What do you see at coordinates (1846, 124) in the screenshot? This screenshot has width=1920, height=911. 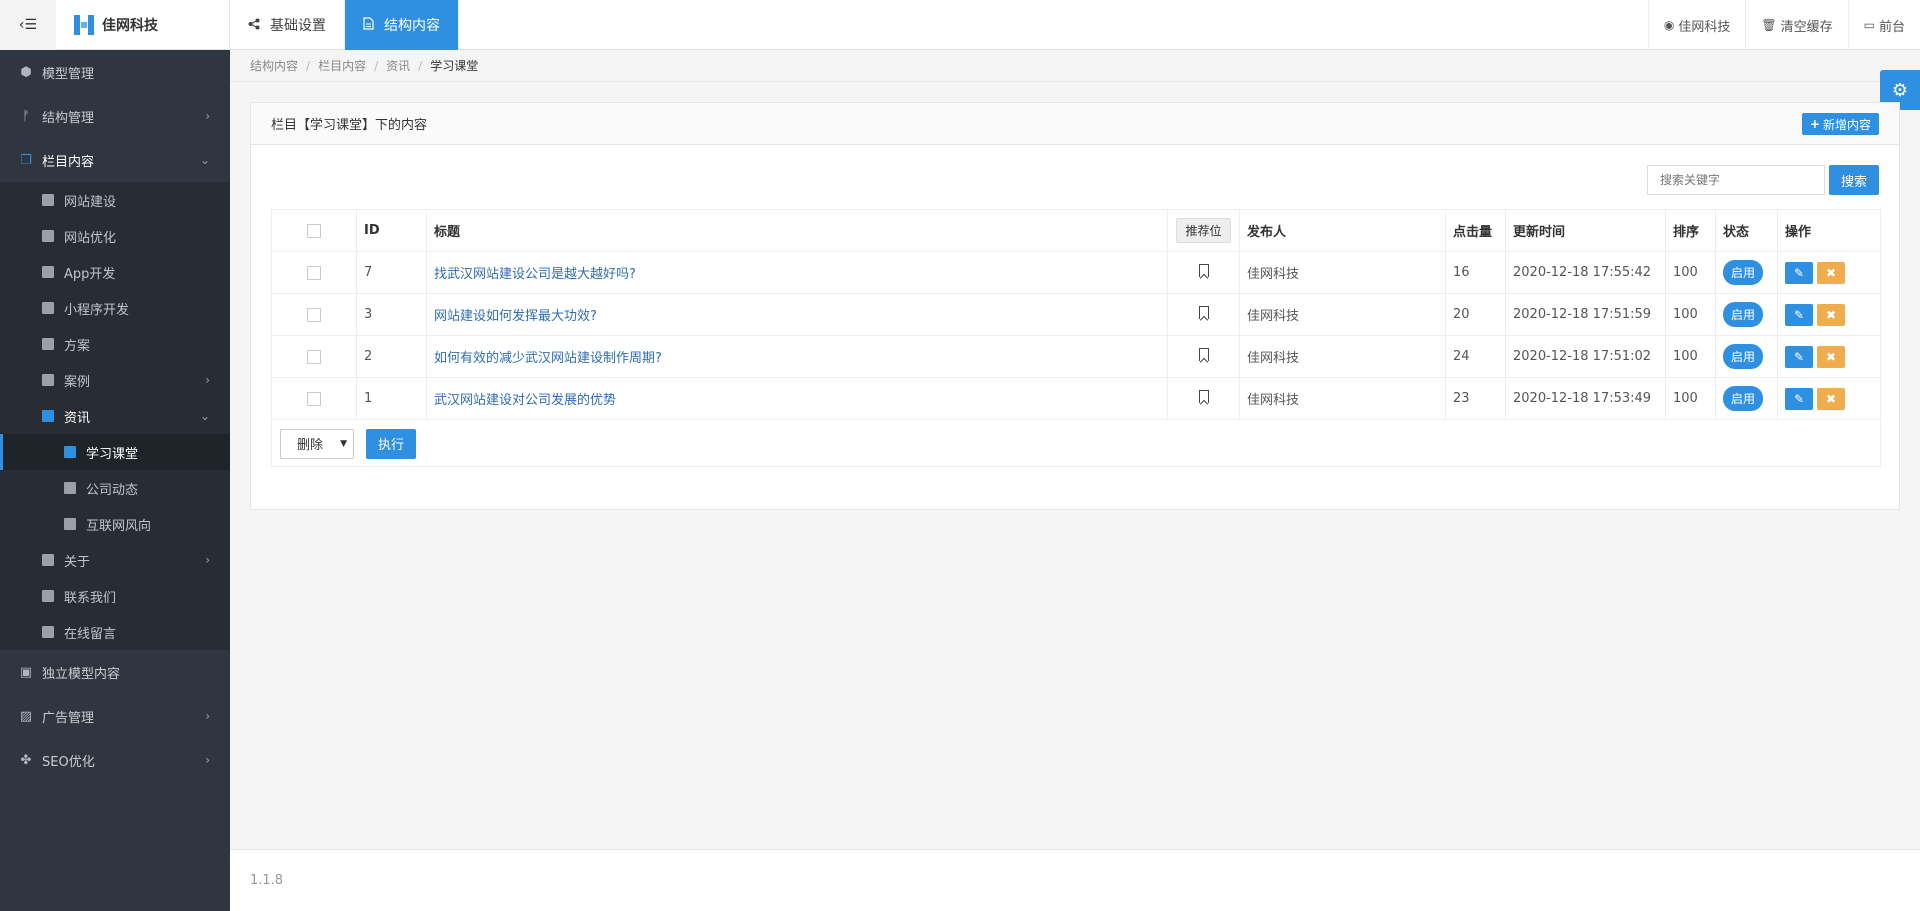 I see `add-content-label: 新增内容` at bounding box center [1846, 124].